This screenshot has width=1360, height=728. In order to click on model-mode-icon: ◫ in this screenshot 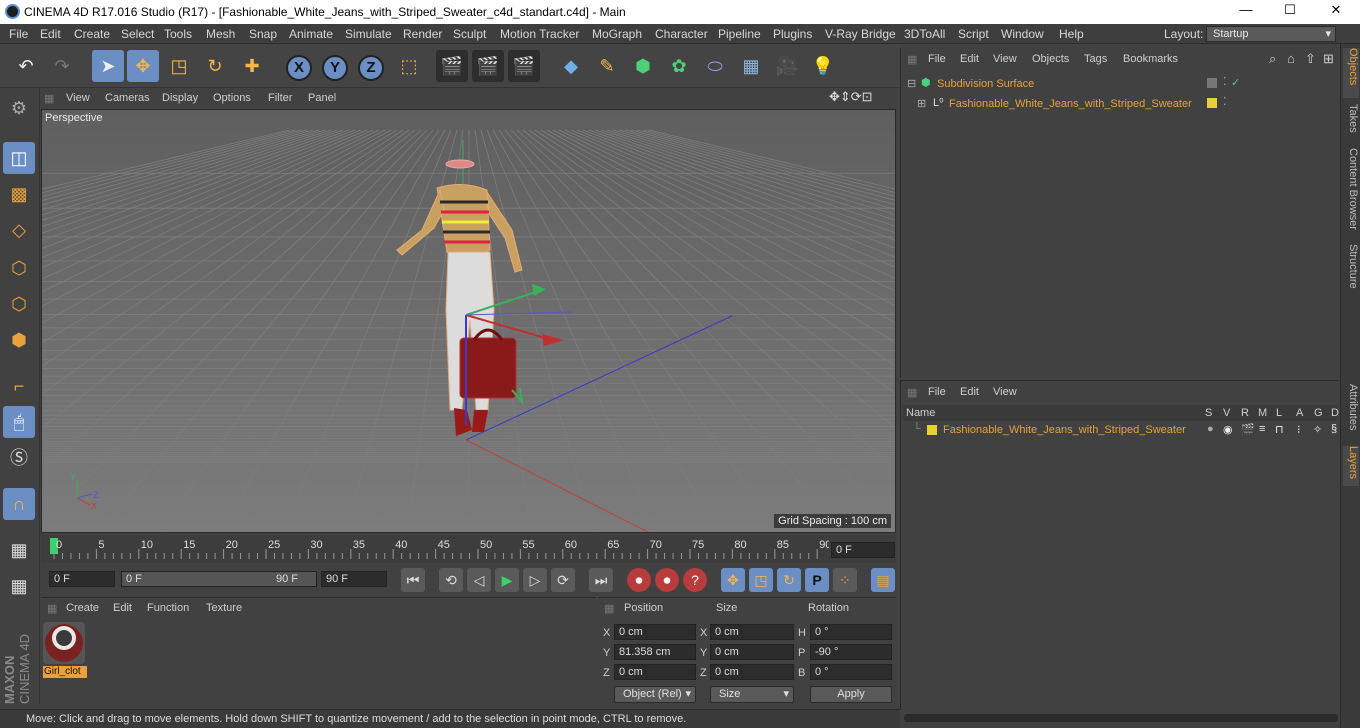, I will do `click(19, 158)`.